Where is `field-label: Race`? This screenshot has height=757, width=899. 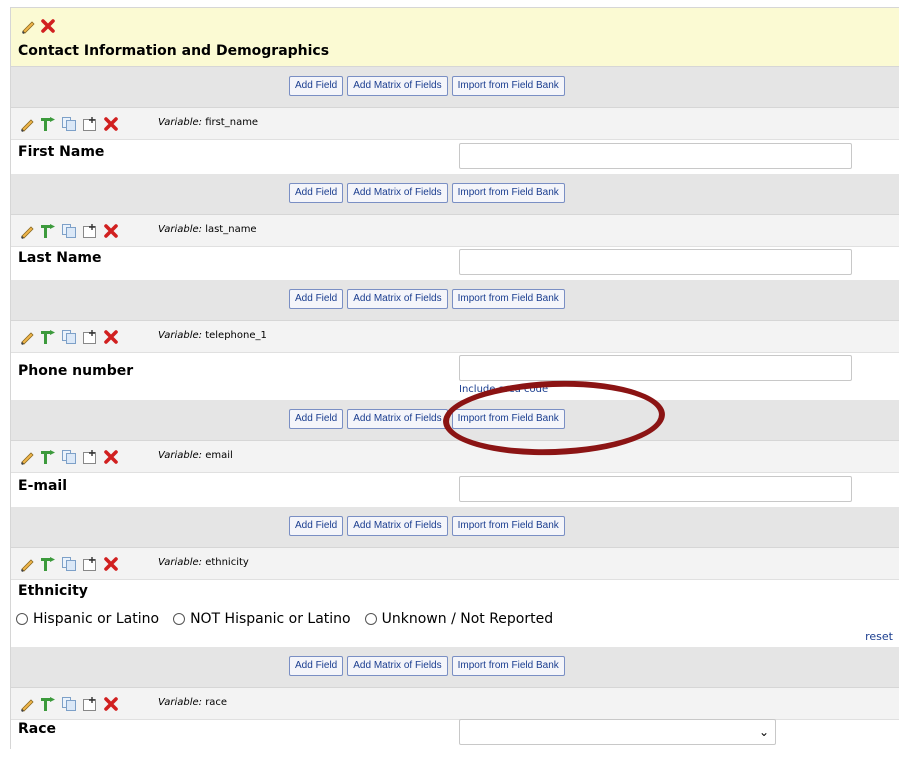 field-label: Race is located at coordinates (37, 729).